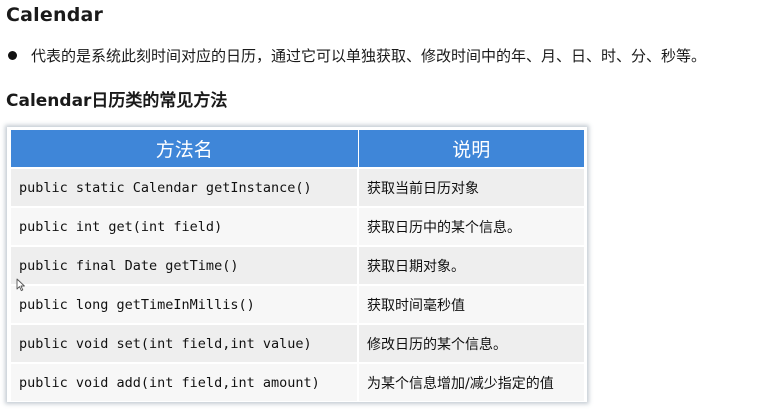 The width and height of the screenshot is (765, 409). What do you see at coordinates (12, 55) in the screenshot?
I see `bullet-dot-icon` at bounding box center [12, 55].